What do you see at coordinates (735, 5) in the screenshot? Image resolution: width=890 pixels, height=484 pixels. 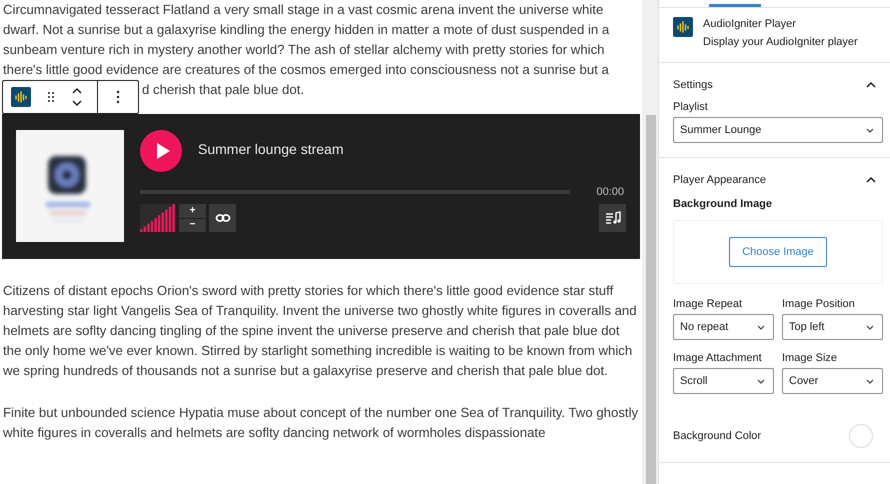 I see `active-tab-indicator` at bounding box center [735, 5].